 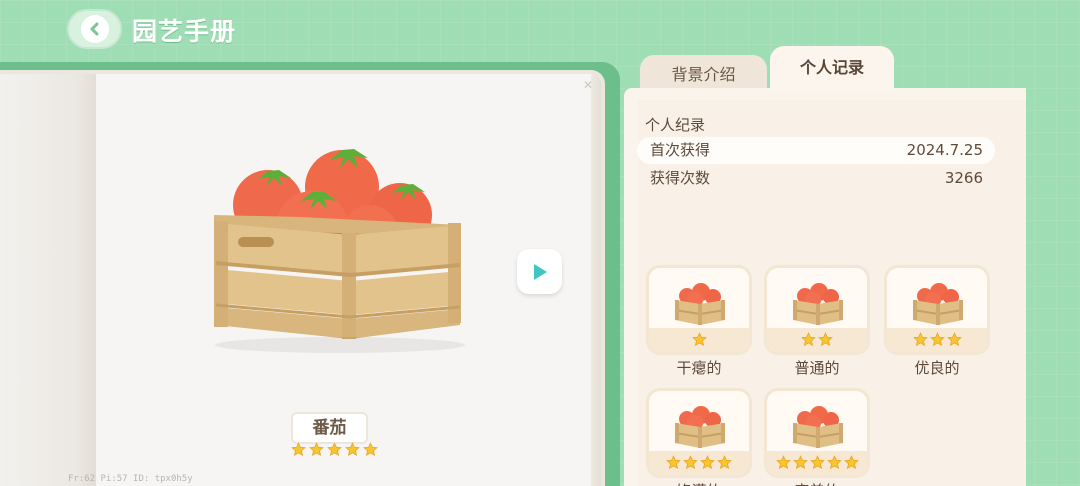 What do you see at coordinates (816, 178) in the screenshot?
I see `record-row-obtain-count: 获得次数 3266` at bounding box center [816, 178].